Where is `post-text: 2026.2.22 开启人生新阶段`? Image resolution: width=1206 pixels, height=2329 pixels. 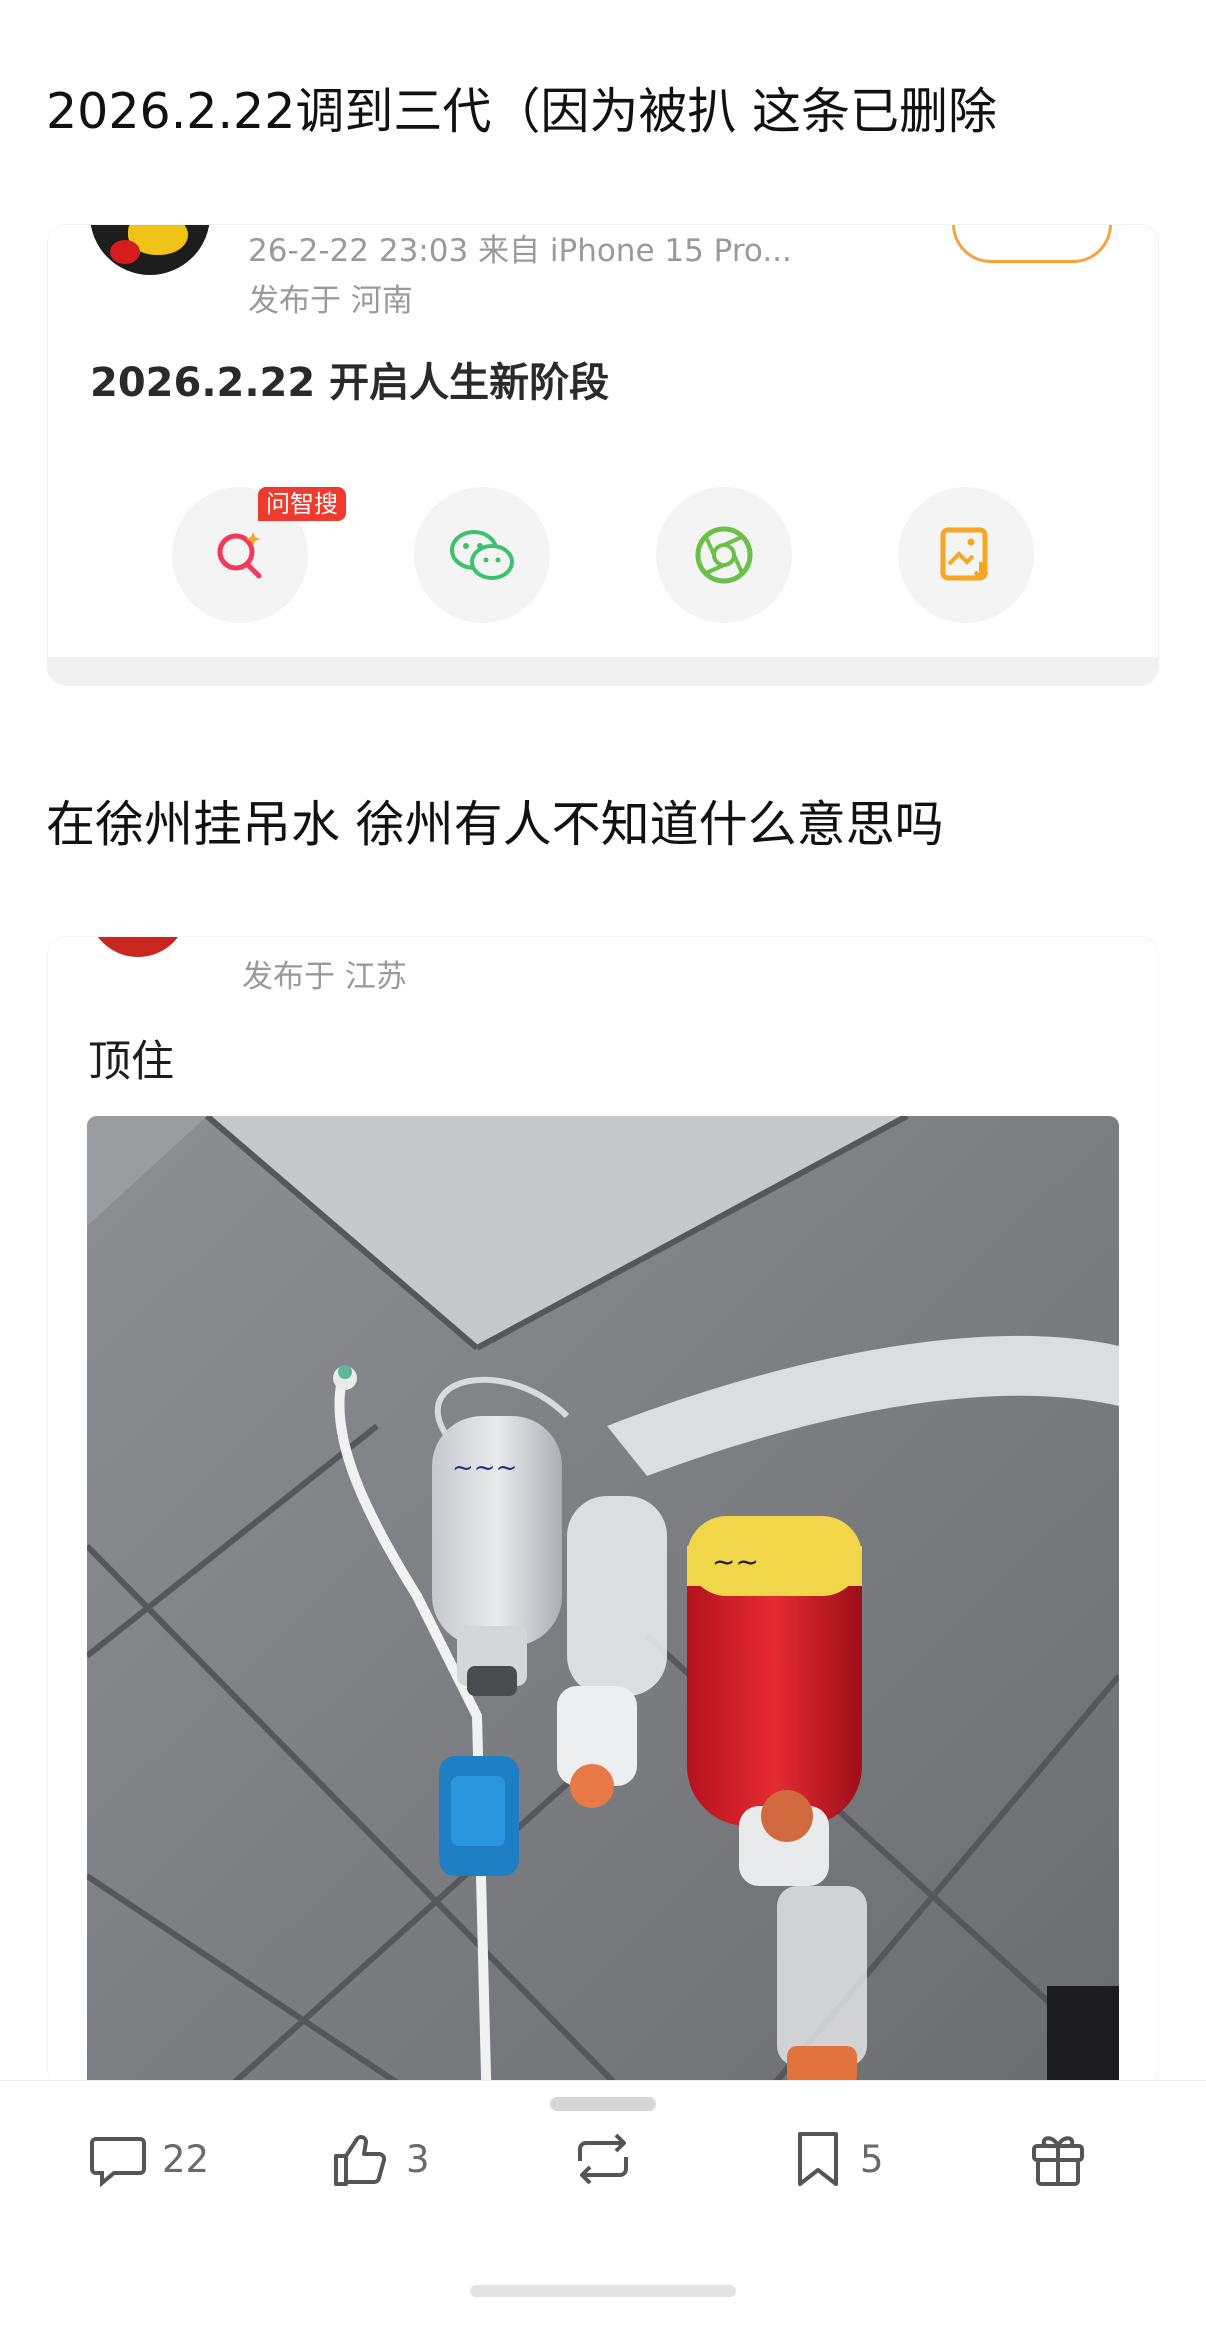
post-text: 2026.2.22 开启人生新阶段 is located at coordinates (350, 383).